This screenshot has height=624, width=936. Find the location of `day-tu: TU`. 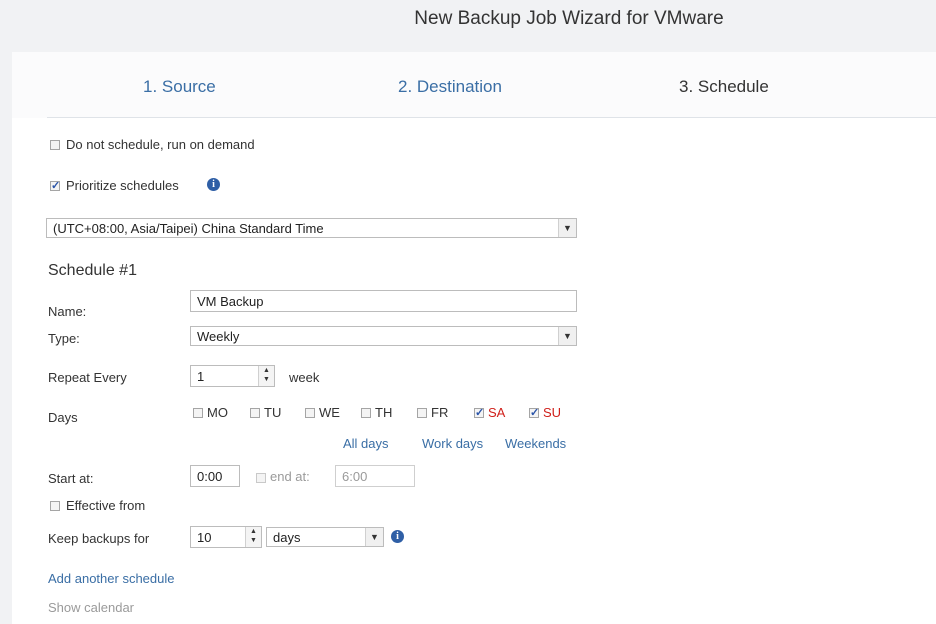

day-tu: TU is located at coordinates (265, 412).